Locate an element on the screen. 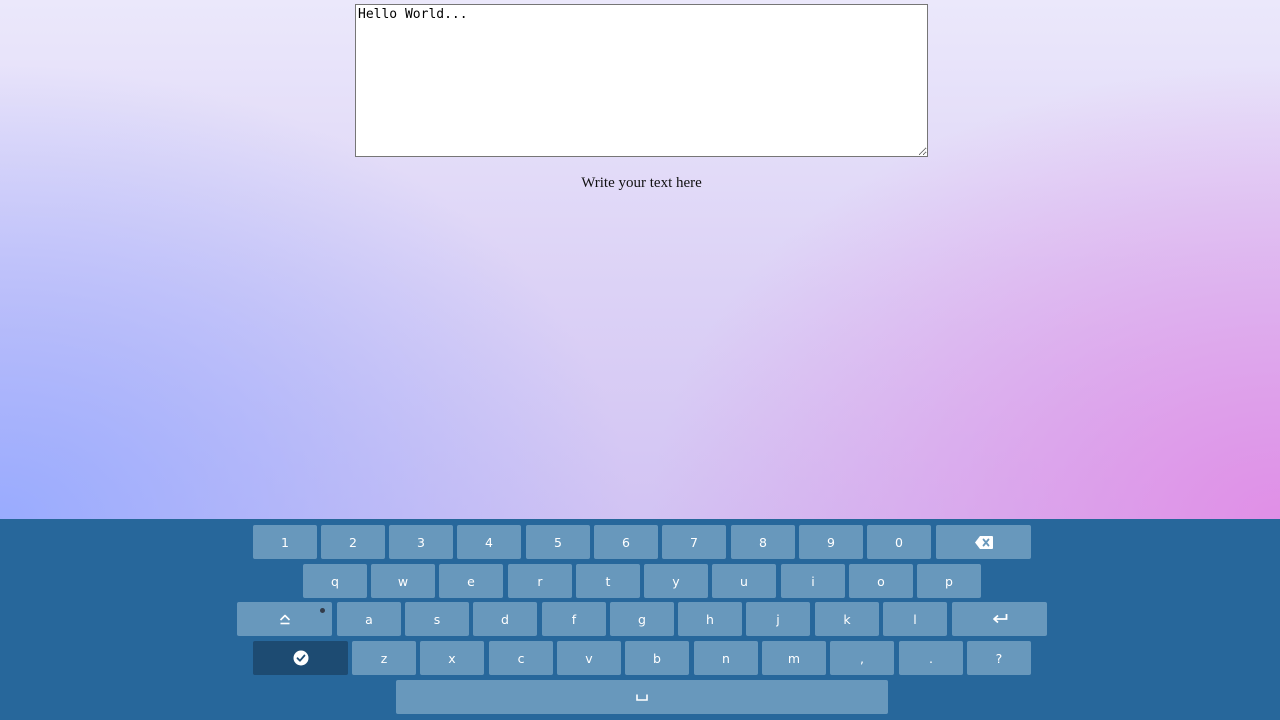 Image resolution: width=1280 pixels, height=720 pixels. key-w: w is located at coordinates (403, 581).